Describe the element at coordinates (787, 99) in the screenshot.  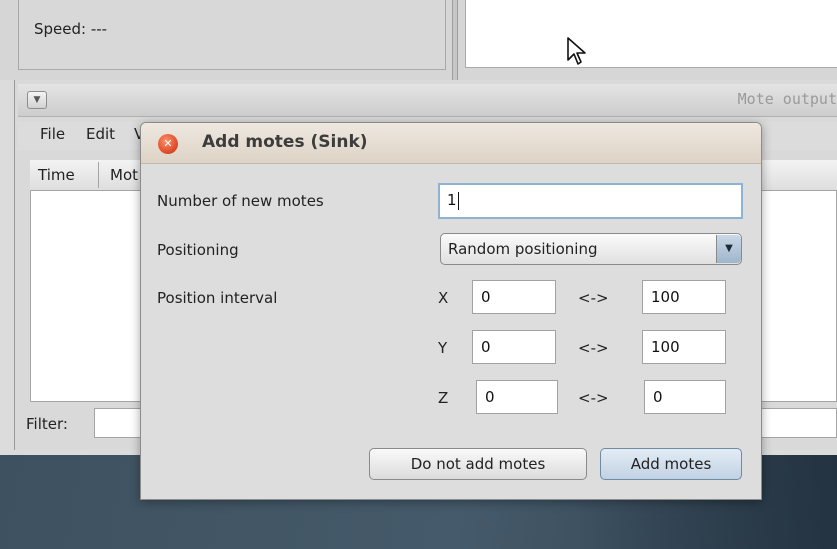
I see `mote-output-title: Mote output` at that location.